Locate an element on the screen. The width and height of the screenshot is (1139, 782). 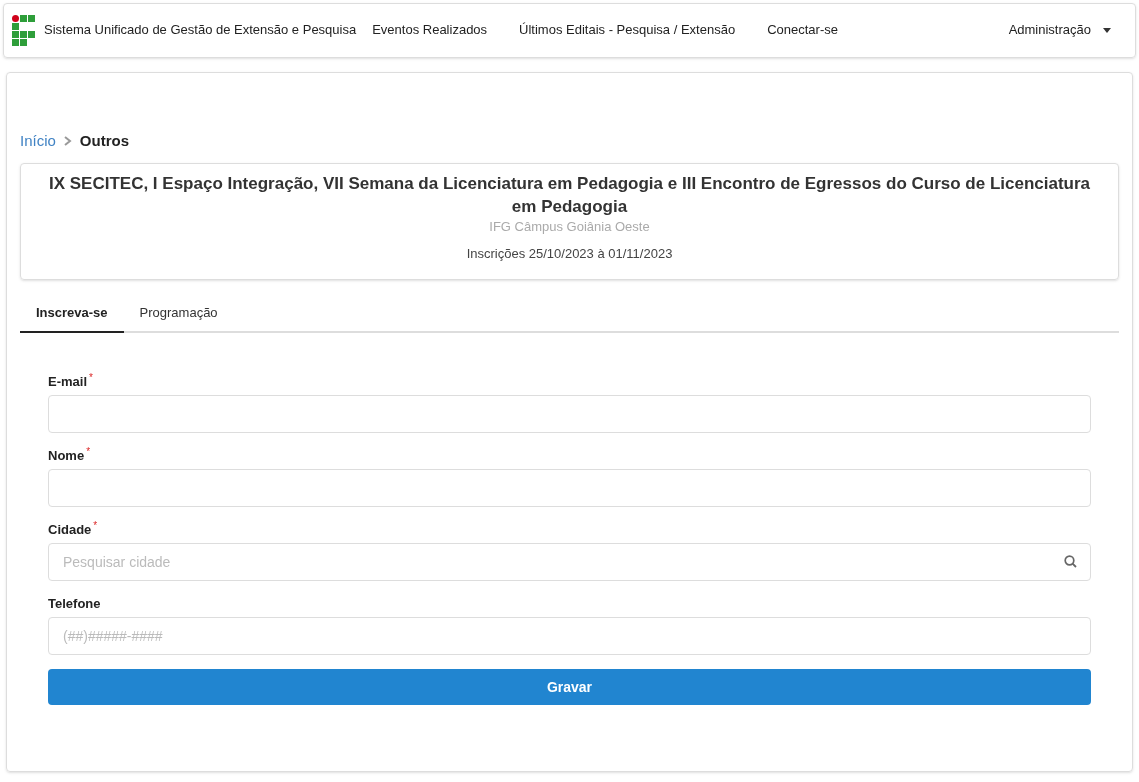
breadcrumb-current: Outros is located at coordinates (104, 141).